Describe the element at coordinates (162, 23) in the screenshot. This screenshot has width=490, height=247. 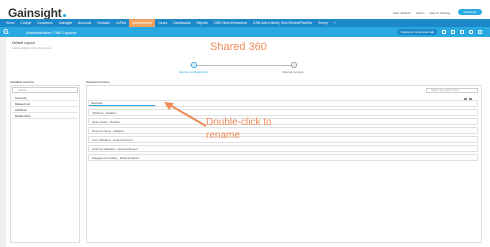
I see `nav-item: Cases` at that location.